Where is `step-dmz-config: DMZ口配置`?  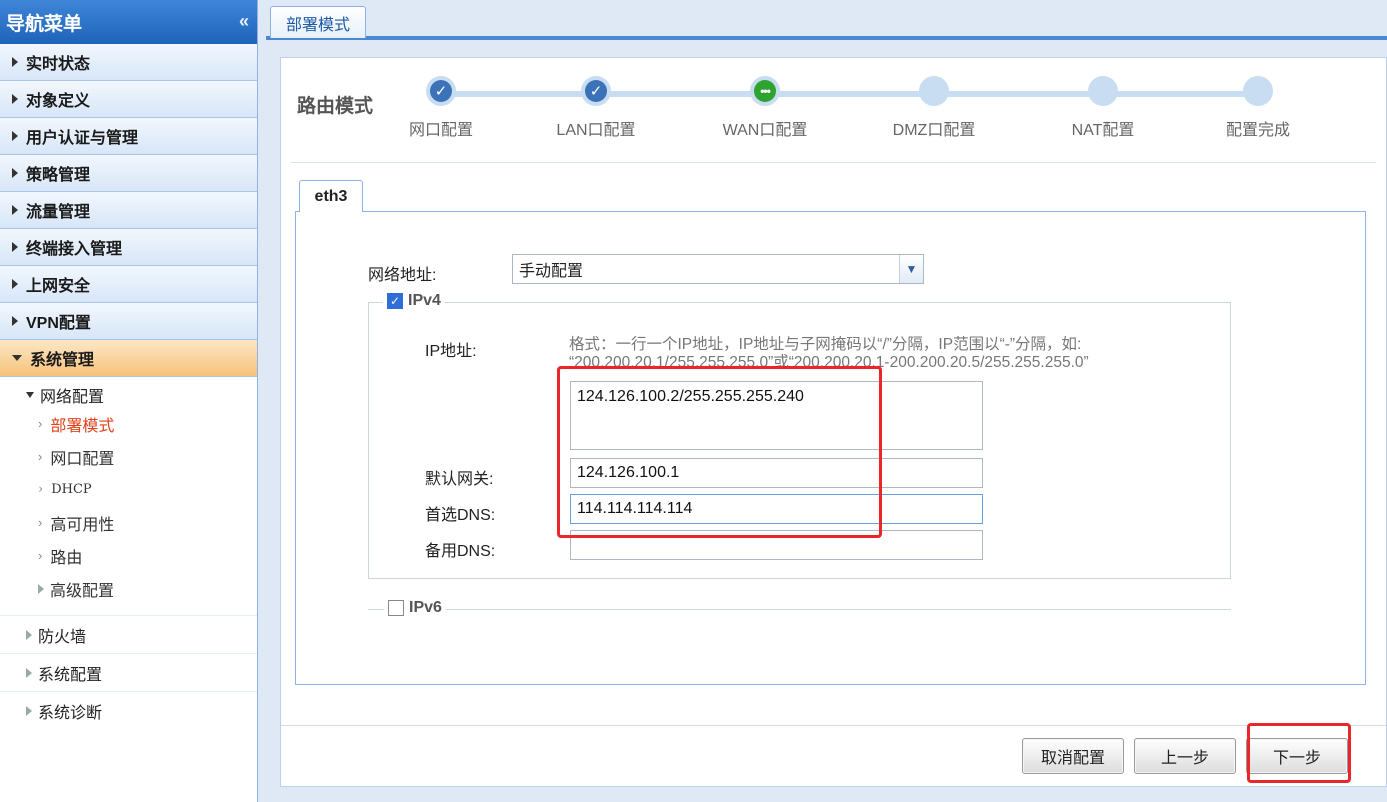 step-dmz-config: DMZ口配置 is located at coordinates (934, 108).